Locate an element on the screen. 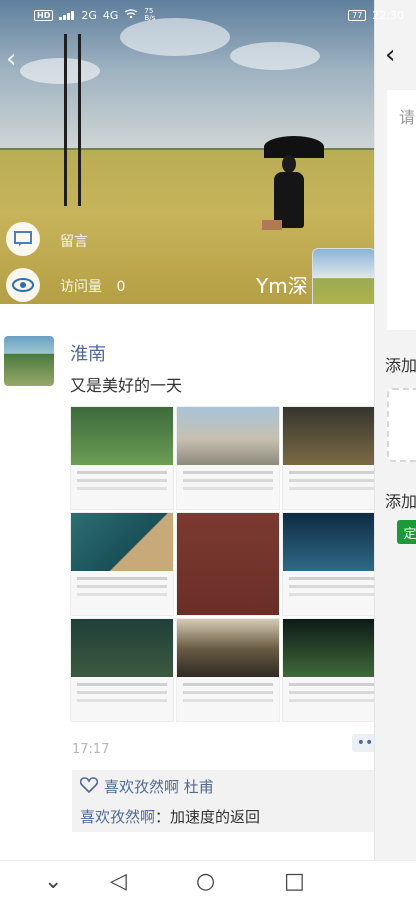 The height and width of the screenshot is (905, 416). comment-row: 喜欢孜然啊：加速度的返回 is located at coordinates (170, 816).